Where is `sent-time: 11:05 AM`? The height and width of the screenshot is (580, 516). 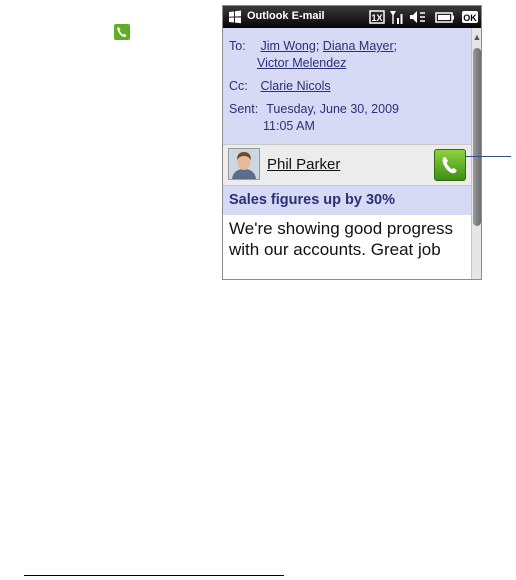 sent-time: 11:05 AM is located at coordinates (289, 126).